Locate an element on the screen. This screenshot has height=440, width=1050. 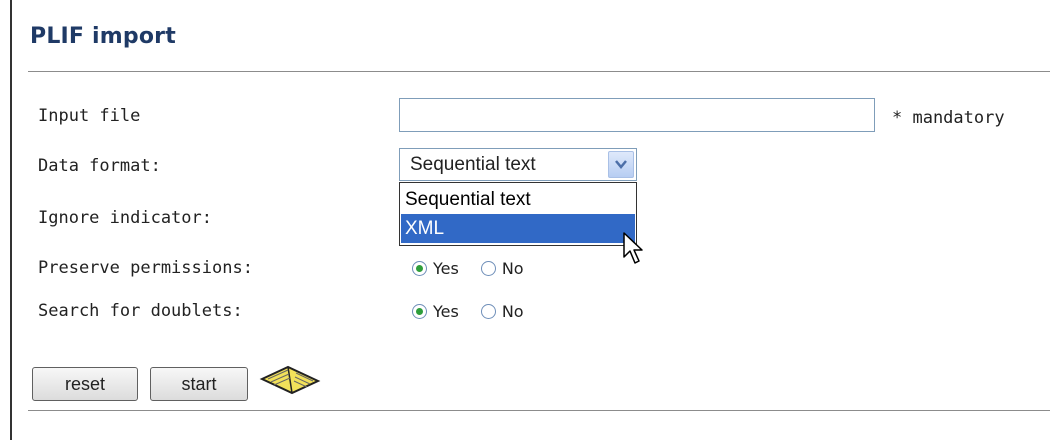
bottom-divider is located at coordinates (539, 410).